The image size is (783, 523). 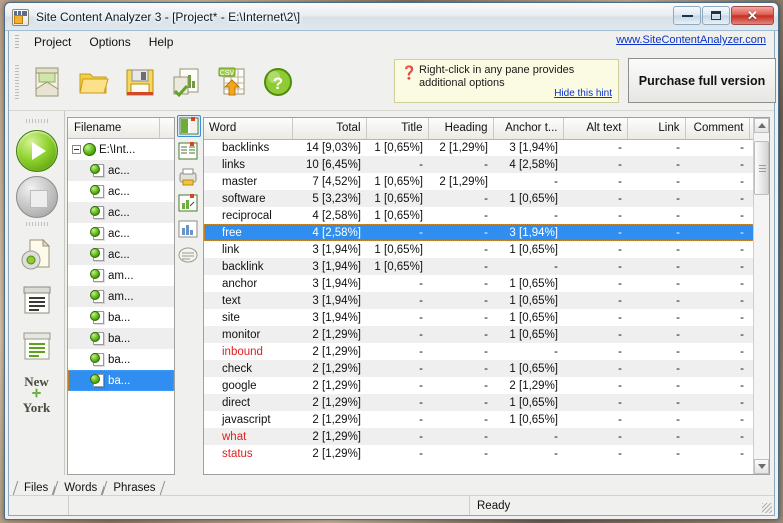 I want to click on column-header-title: Title, so click(x=397, y=129).